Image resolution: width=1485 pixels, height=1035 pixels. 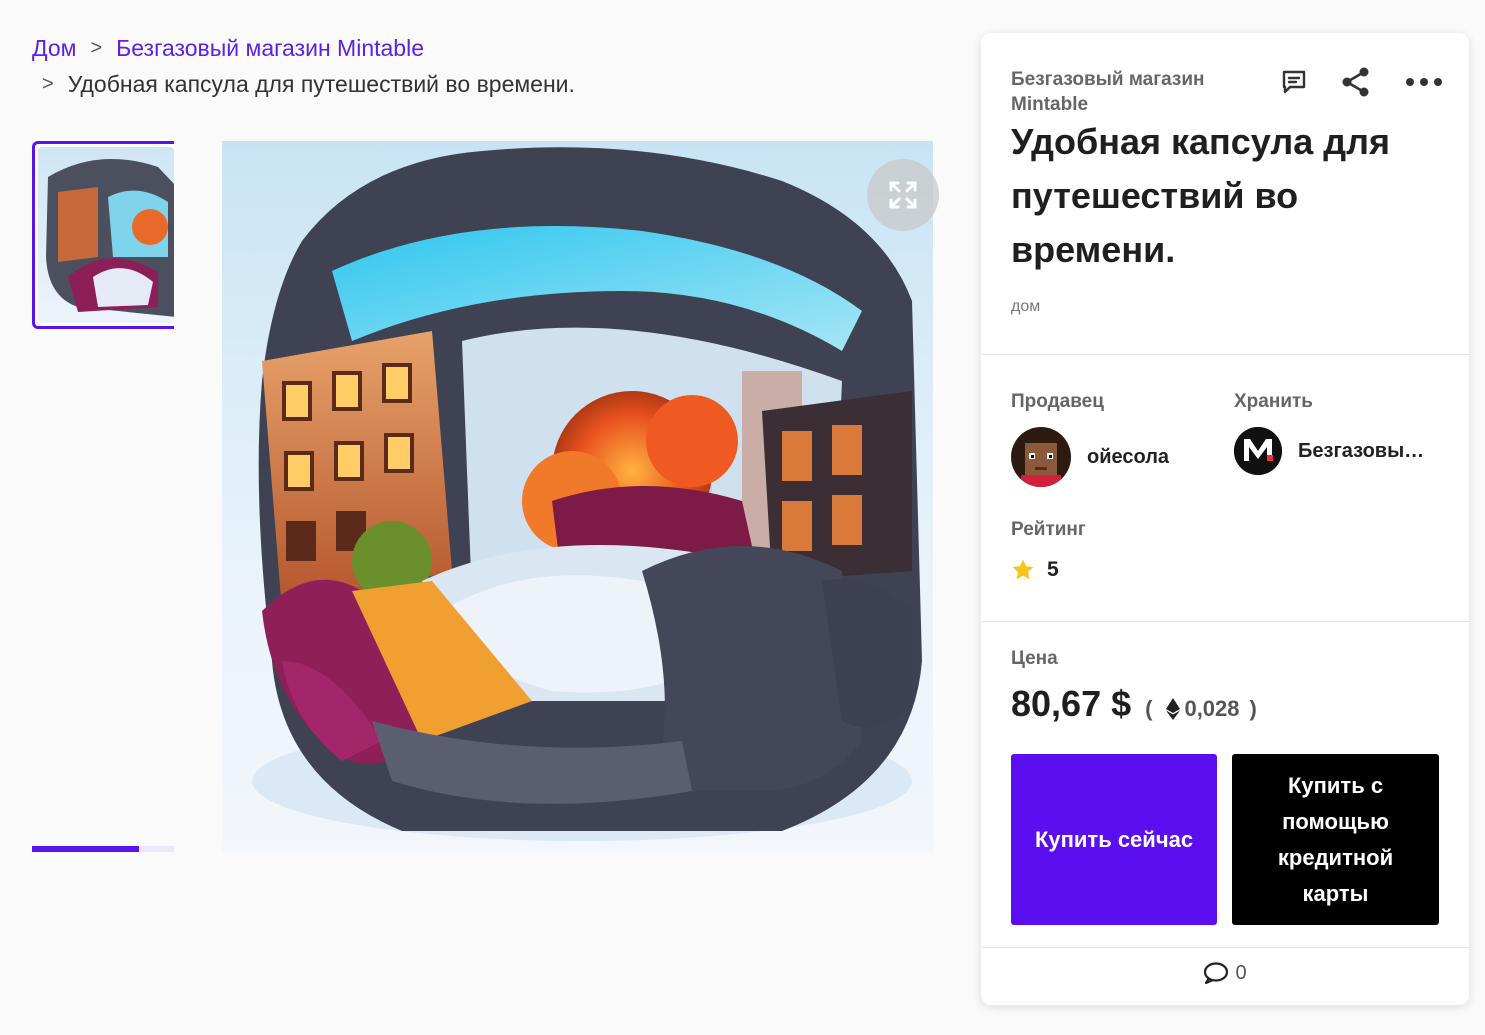 What do you see at coordinates (1212, 708) in the screenshot?
I see `price-eth-value: 0,028` at bounding box center [1212, 708].